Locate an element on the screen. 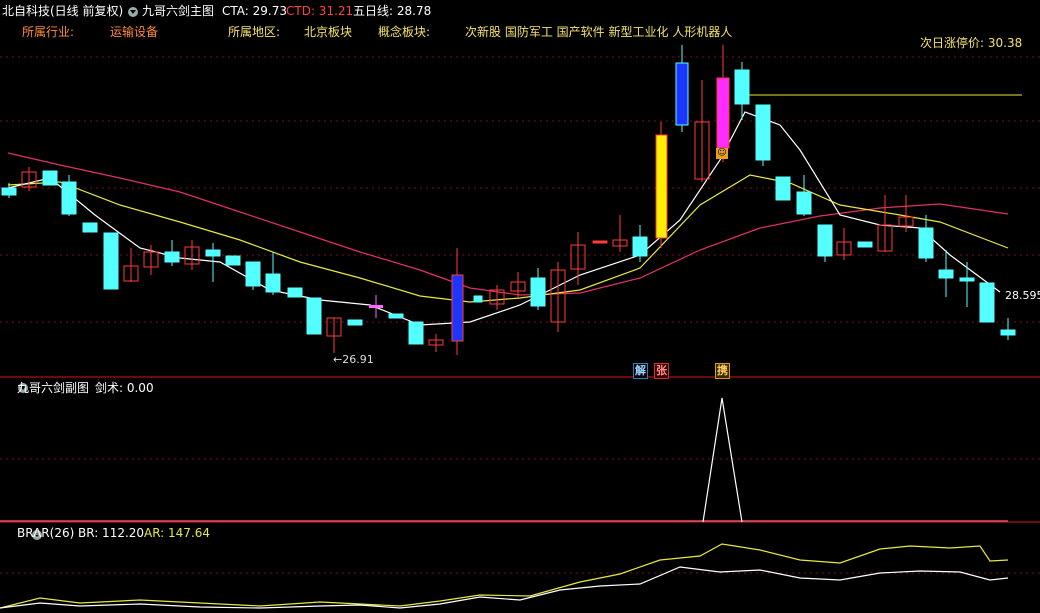  price-high-label: 28.595 is located at coordinates (1022, 295).